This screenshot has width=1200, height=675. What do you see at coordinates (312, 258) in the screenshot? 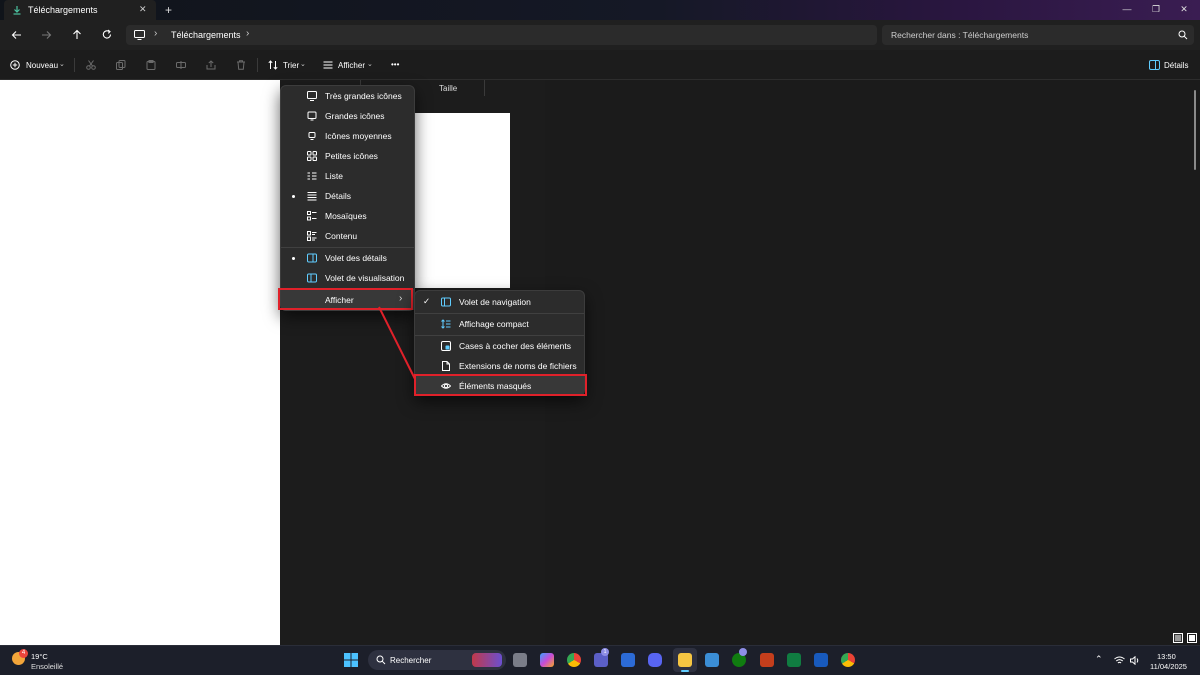
I see `details-pane-icon` at bounding box center [312, 258].